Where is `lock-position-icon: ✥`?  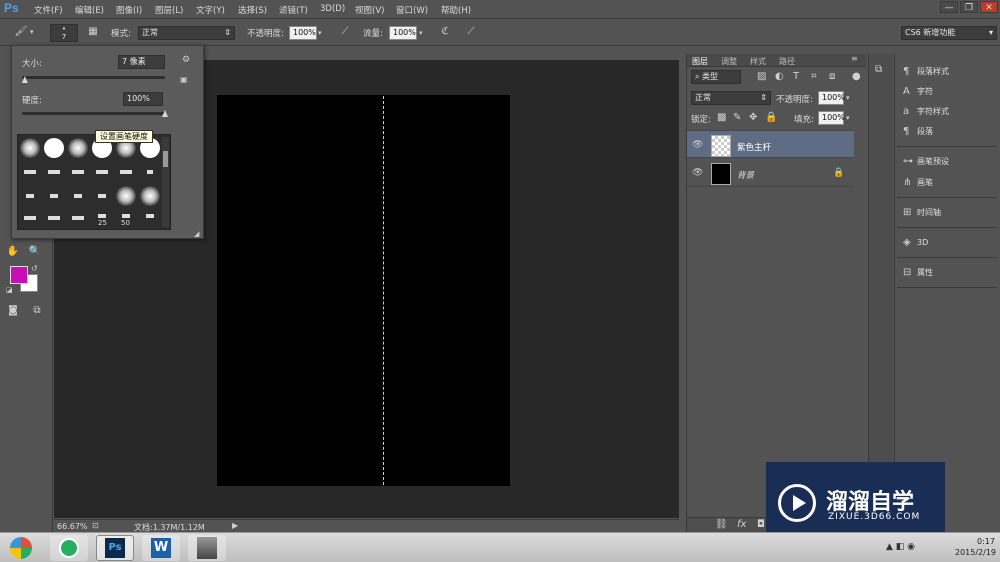 lock-position-icon: ✥ is located at coordinates (753, 118).